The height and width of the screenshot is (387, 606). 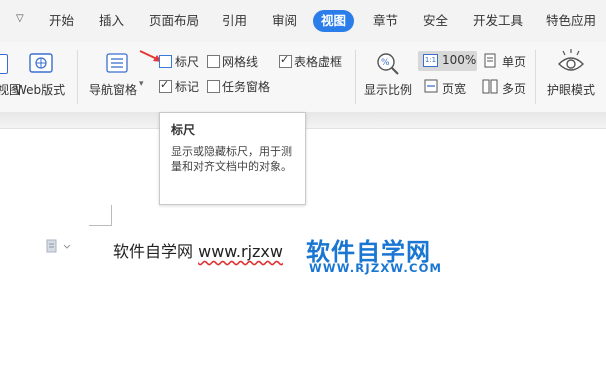 What do you see at coordinates (514, 61) in the screenshot?
I see `single-page-button: 单页` at bounding box center [514, 61].